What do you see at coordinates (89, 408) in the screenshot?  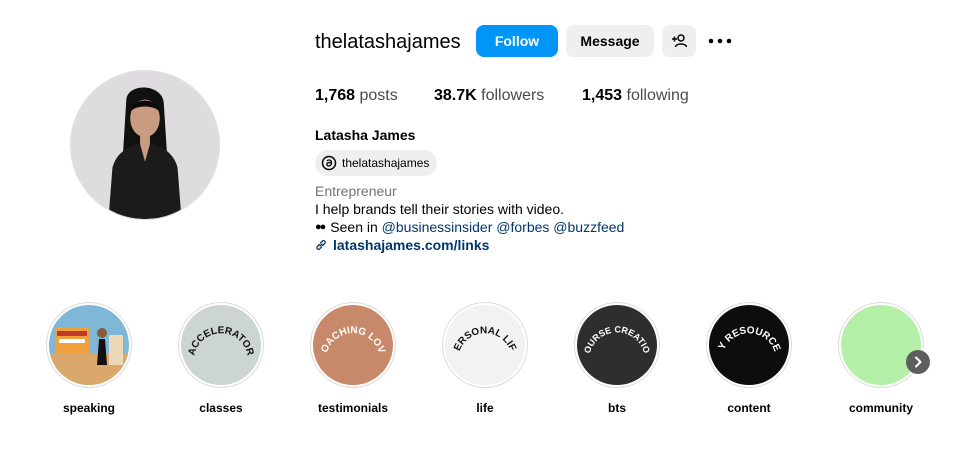 I see `highlight-label-speaking: speaking` at bounding box center [89, 408].